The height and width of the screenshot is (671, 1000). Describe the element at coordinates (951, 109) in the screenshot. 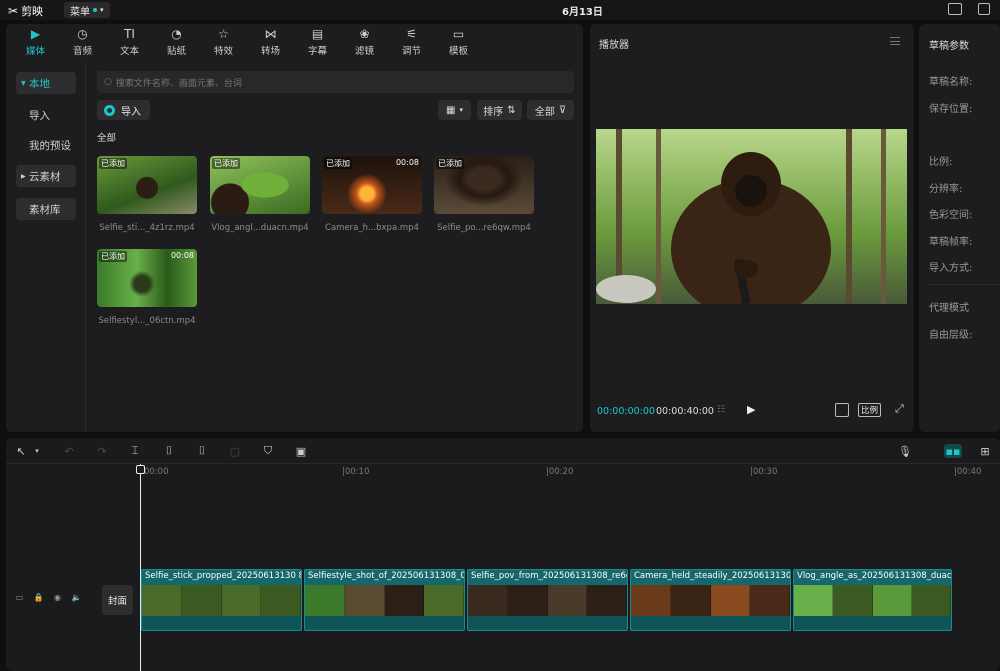

I see `draft-label-location: 保存位置:` at that location.